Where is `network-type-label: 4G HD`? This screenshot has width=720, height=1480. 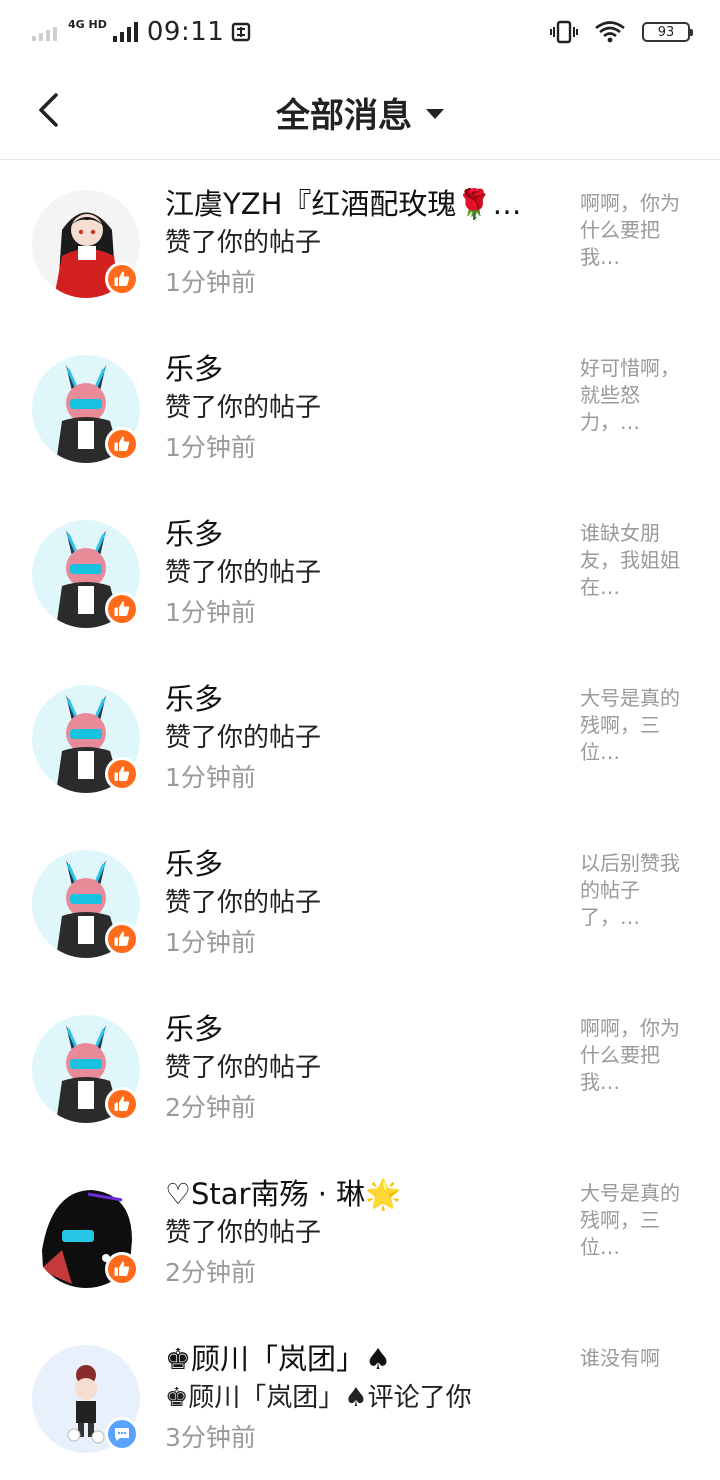 network-type-label: 4G HD is located at coordinates (87, 24).